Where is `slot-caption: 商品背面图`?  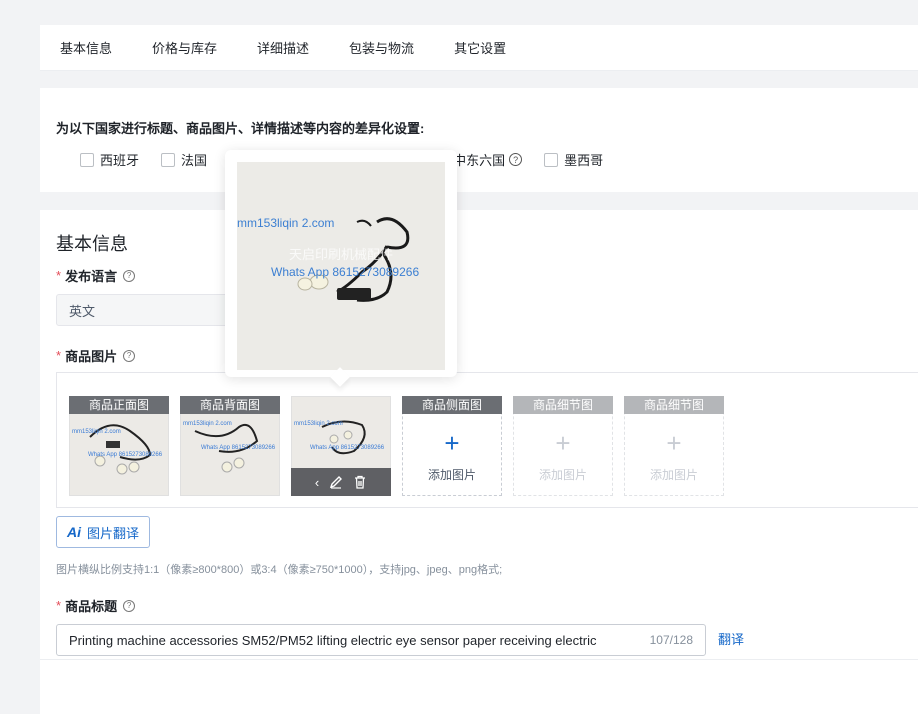
slot-caption: 商品背面图 is located at coordinates (230, 405).